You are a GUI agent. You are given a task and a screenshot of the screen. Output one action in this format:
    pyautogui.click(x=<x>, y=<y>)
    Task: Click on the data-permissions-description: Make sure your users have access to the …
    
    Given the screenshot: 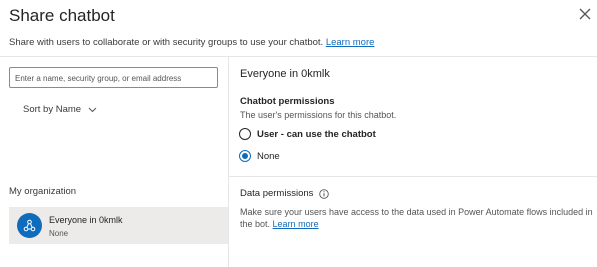 What is the action you would take?
    pyautogui.click(x=417, y=218)
    